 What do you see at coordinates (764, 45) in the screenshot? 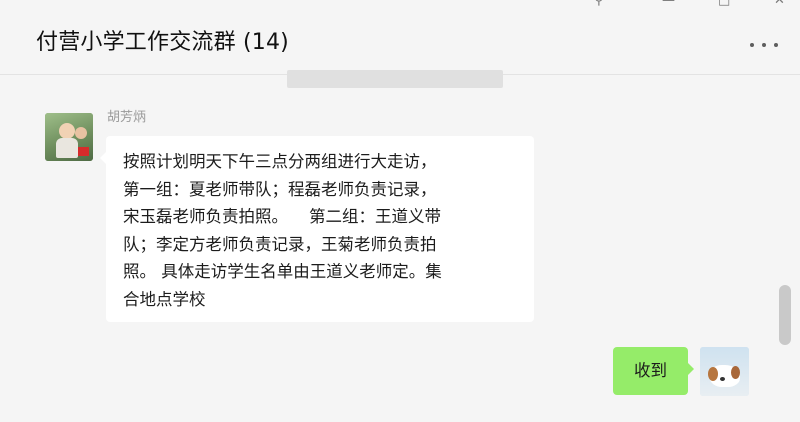
I see `ellipsis-icon` at bounding box center [764, 45].